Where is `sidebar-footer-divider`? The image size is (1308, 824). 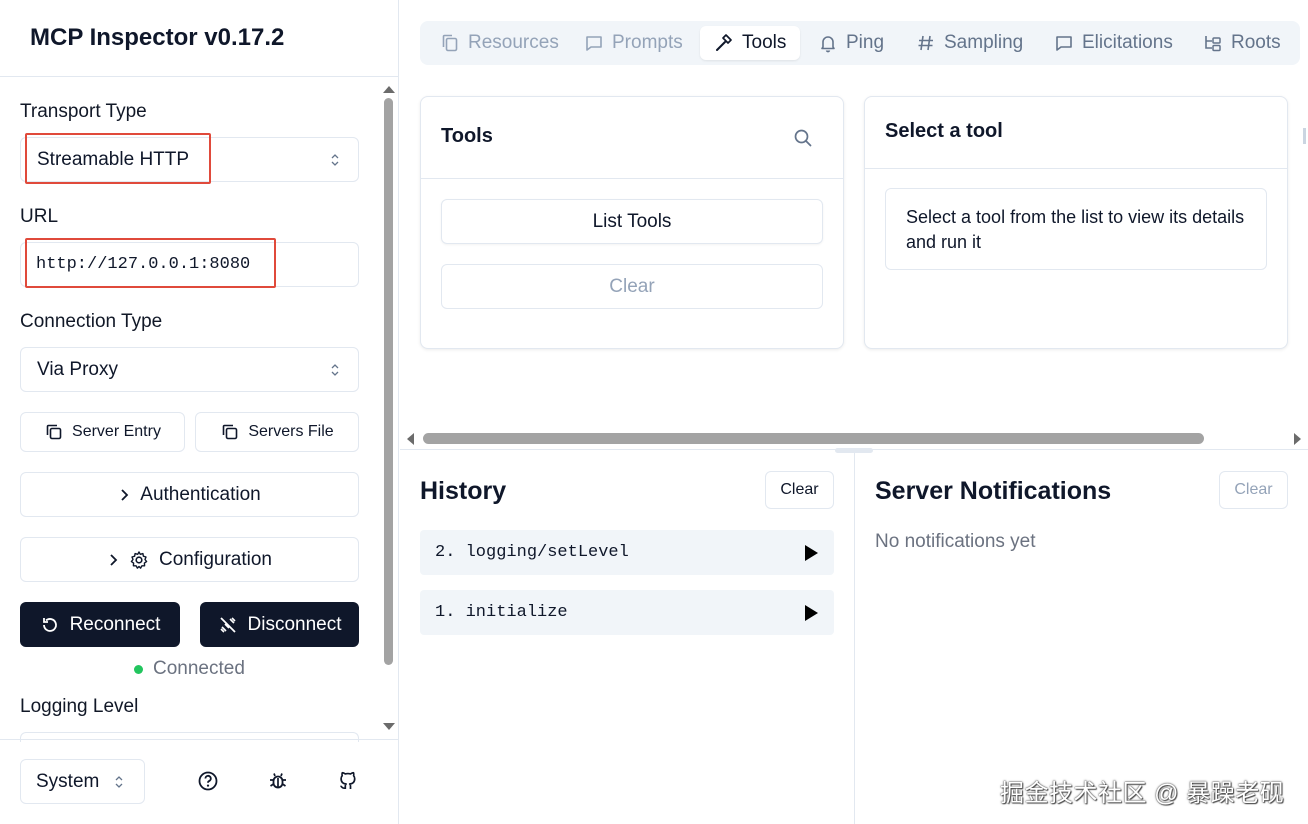
sidebar-footer-divider is located at coordinates (199, 739).